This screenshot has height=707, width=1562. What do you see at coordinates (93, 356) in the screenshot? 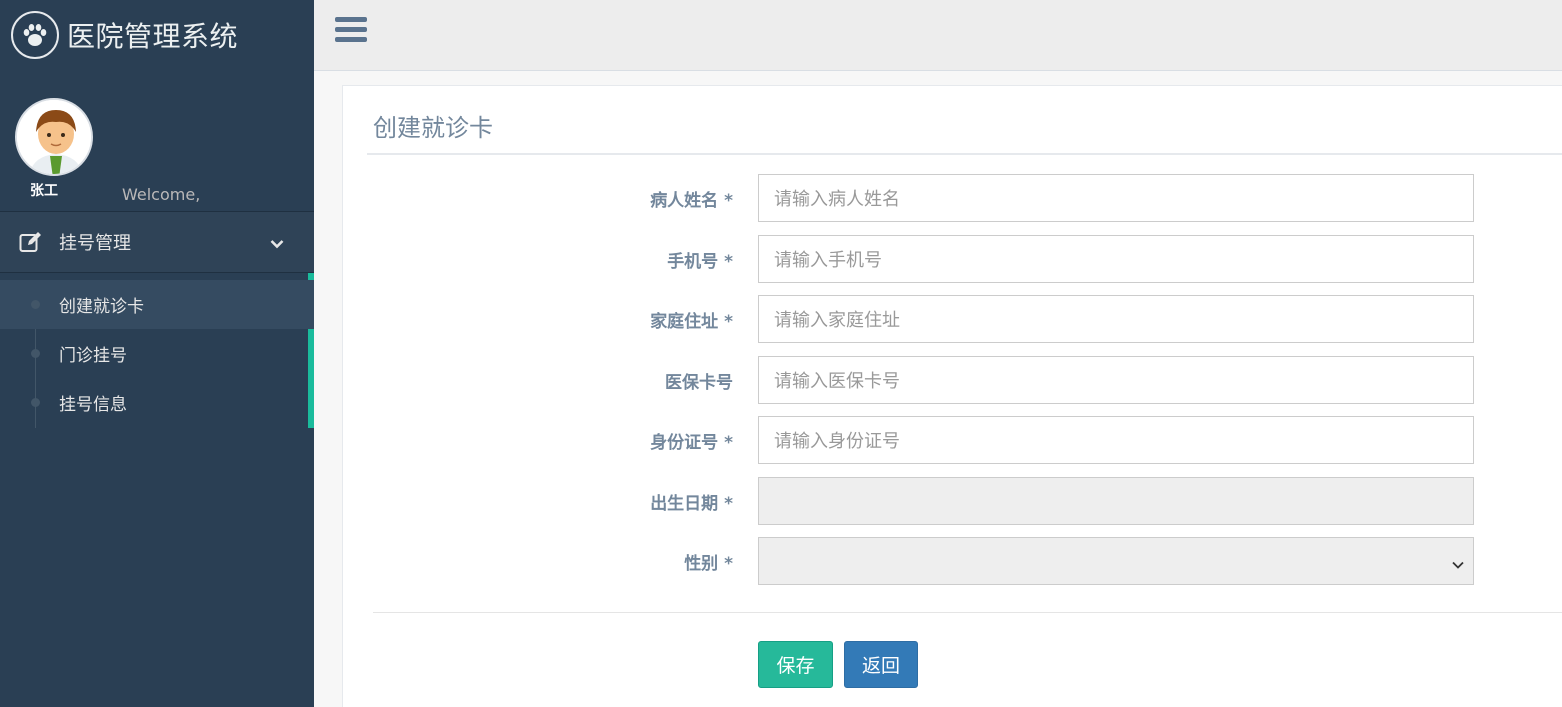
I see `sidebar-item-label: 门诊挂号` at bounding box center [93, 356].